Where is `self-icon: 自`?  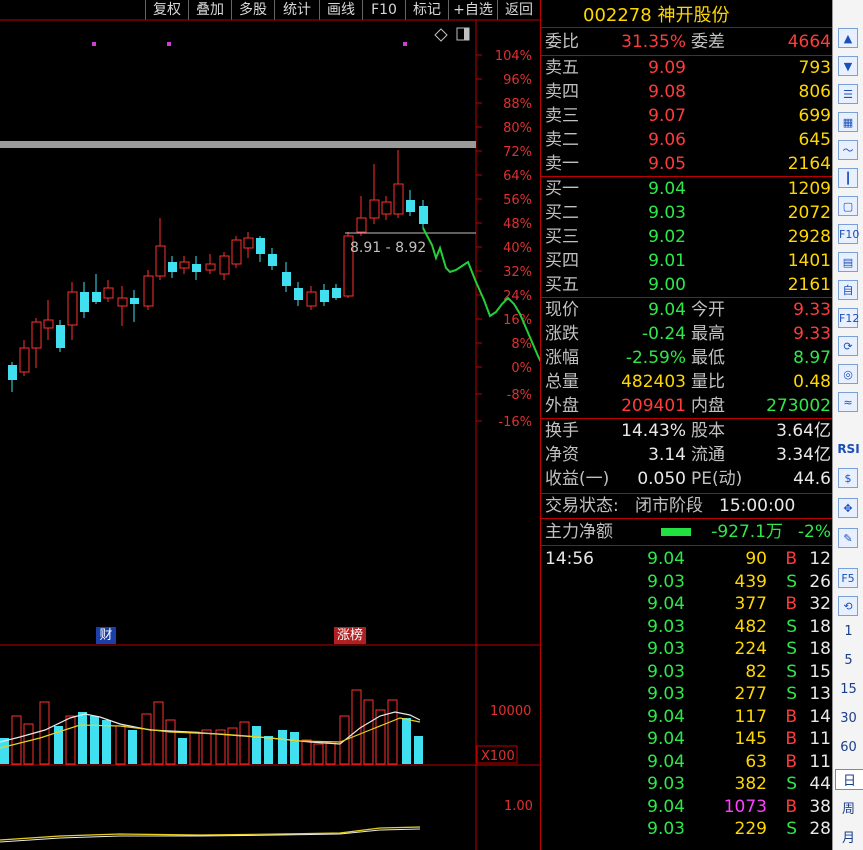 self-icon: 自 is located at coordinates (848, 290).